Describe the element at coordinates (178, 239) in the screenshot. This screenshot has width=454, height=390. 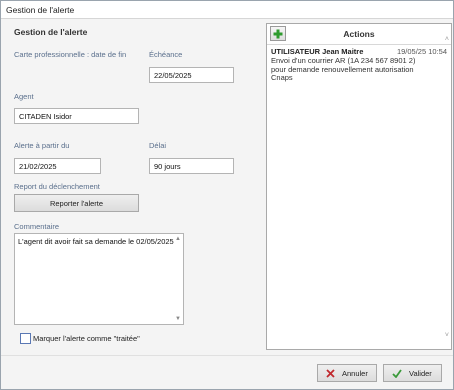
I see `scroll-up-icon: ▲` at that location.